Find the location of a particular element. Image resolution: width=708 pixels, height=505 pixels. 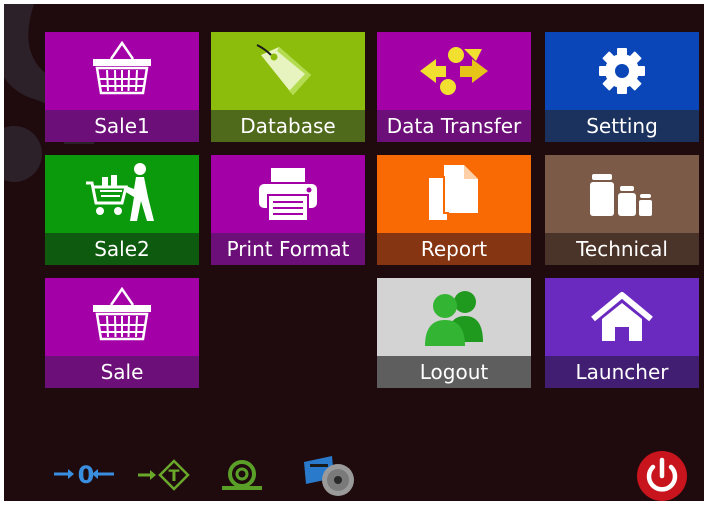

printer-icon is located at coordinates (288, 194).